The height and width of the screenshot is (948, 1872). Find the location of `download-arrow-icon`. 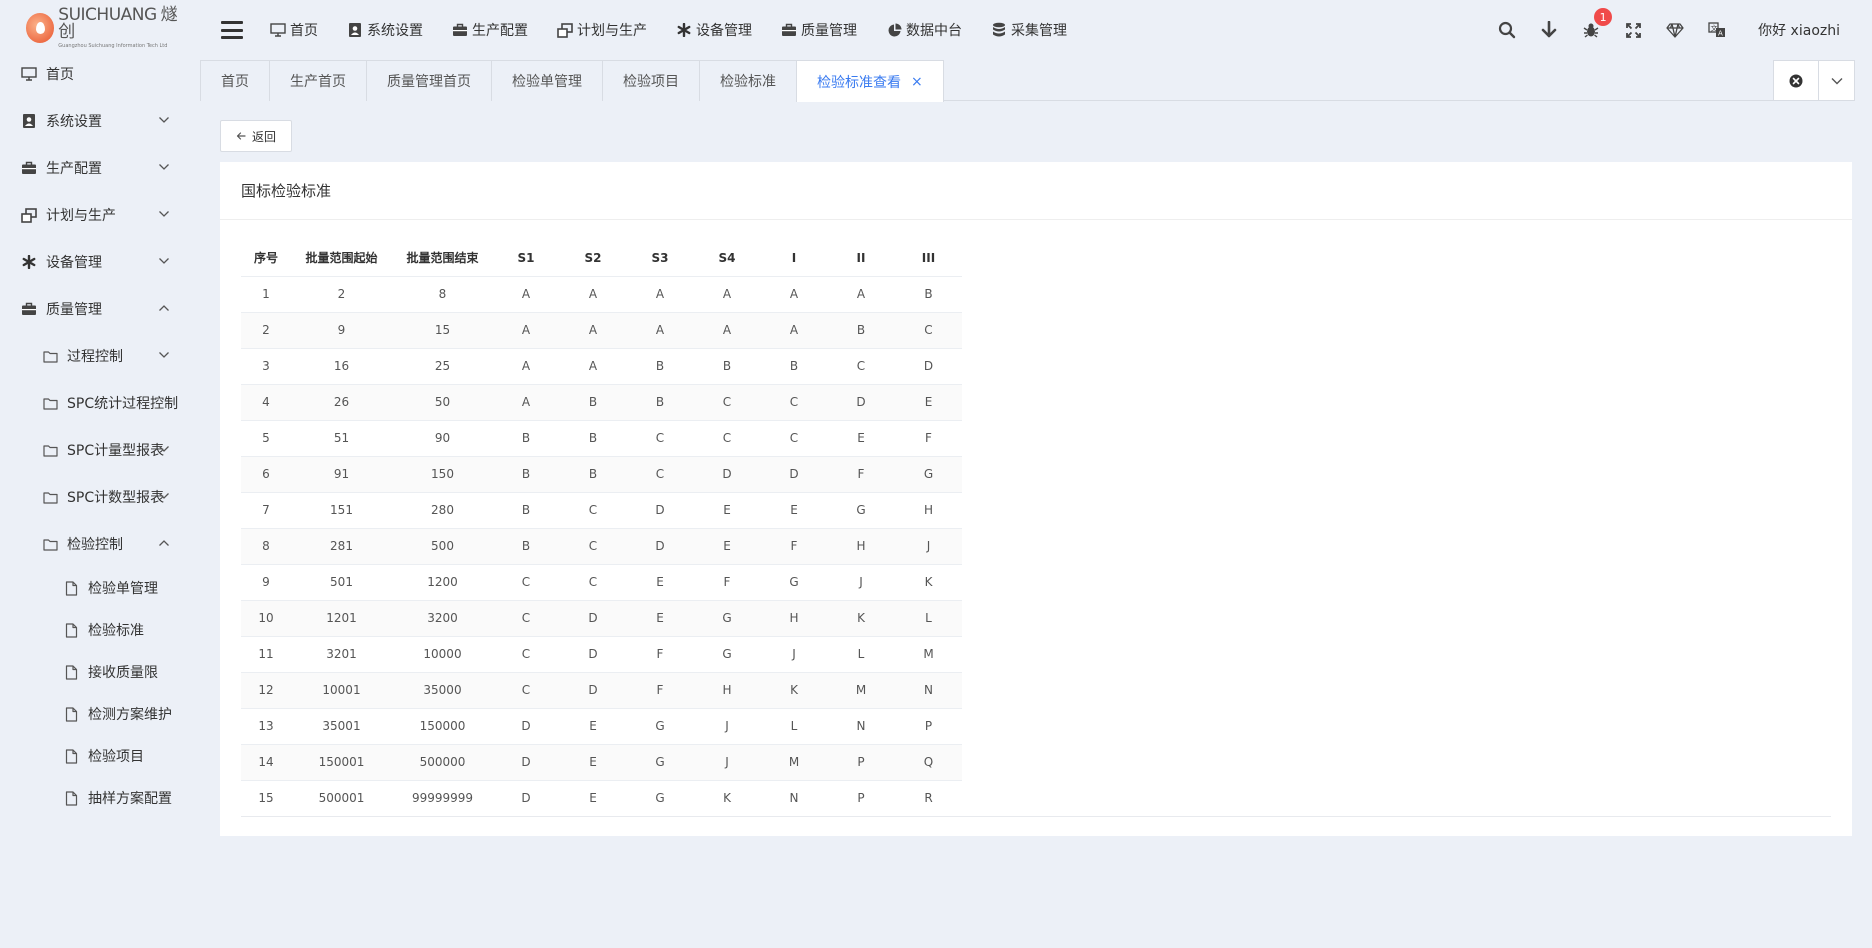

download-arrow-icon is located at coordinates (1549, 30).